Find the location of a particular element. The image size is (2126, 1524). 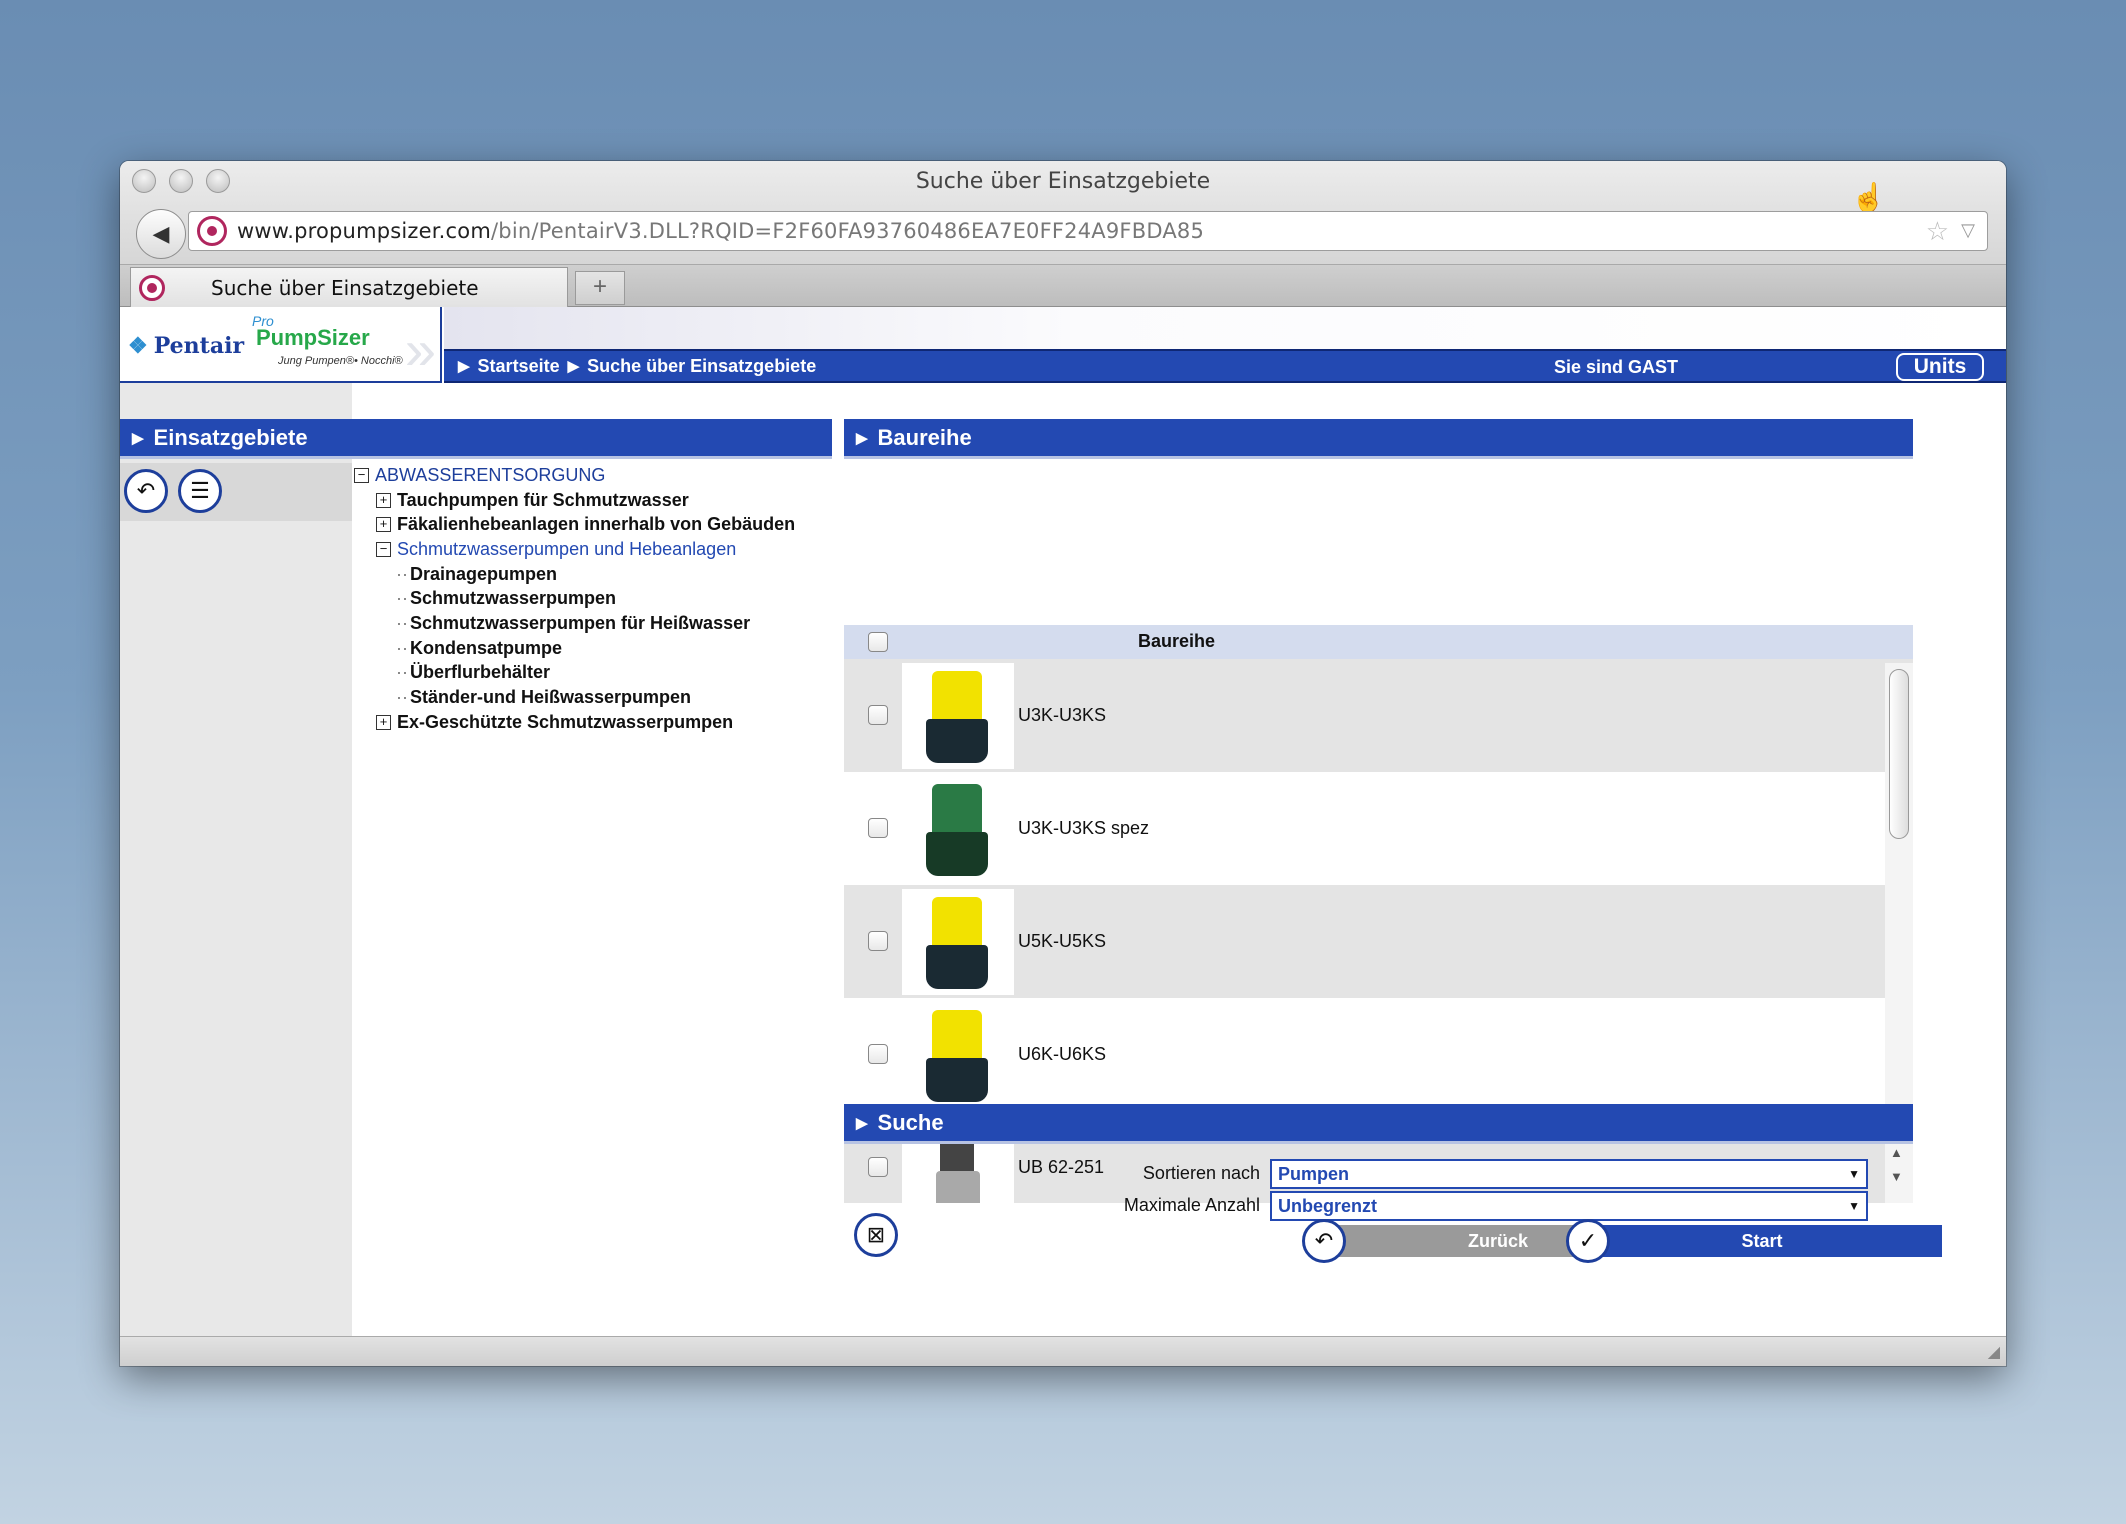

tree-item: + Ex-Geschützte Schmutzwasserpumpen is located at coordinates (605, 722).